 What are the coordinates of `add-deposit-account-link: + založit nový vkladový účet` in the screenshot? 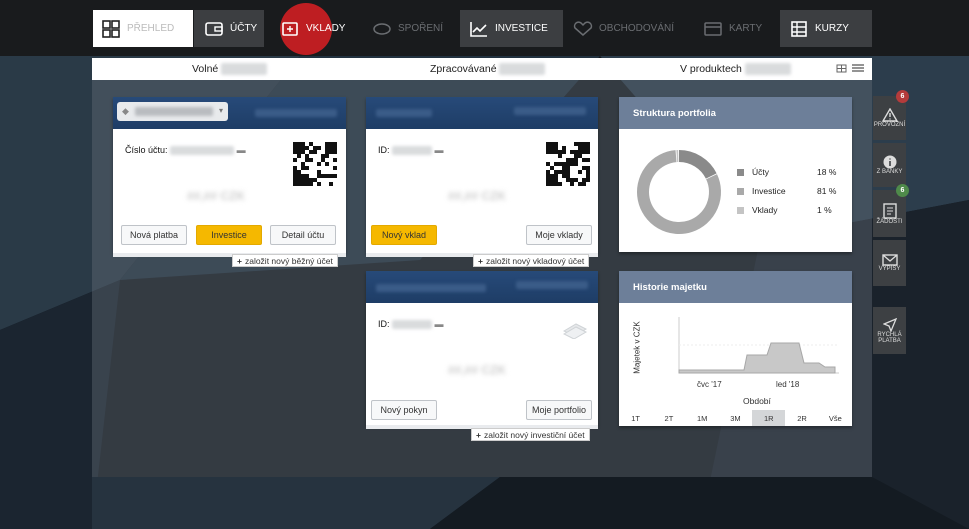 It's located at (531, 260).